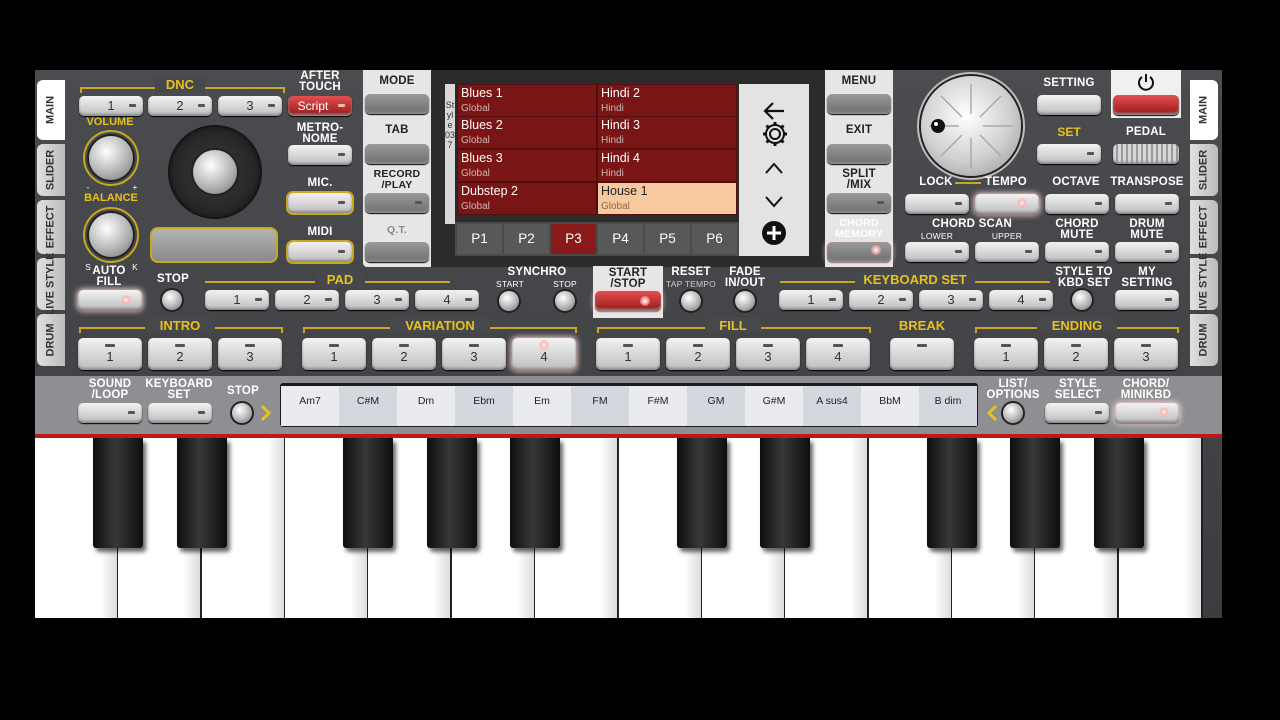 The height and width of the screenshot is (720, 1280). What do you see at coordinates (320, 252) in the screenshot?
I see `midi-button` at bounding box center [320, 252].